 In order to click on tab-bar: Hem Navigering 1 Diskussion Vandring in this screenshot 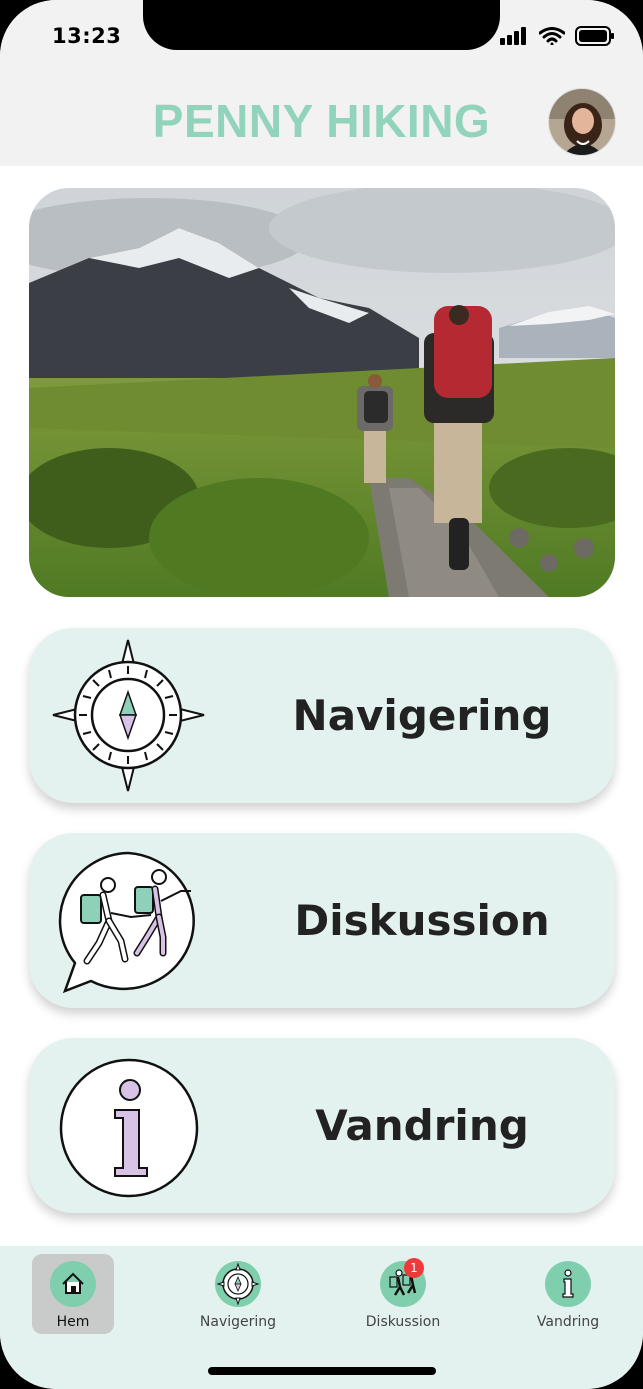, I will do `click(321, 1317)`.